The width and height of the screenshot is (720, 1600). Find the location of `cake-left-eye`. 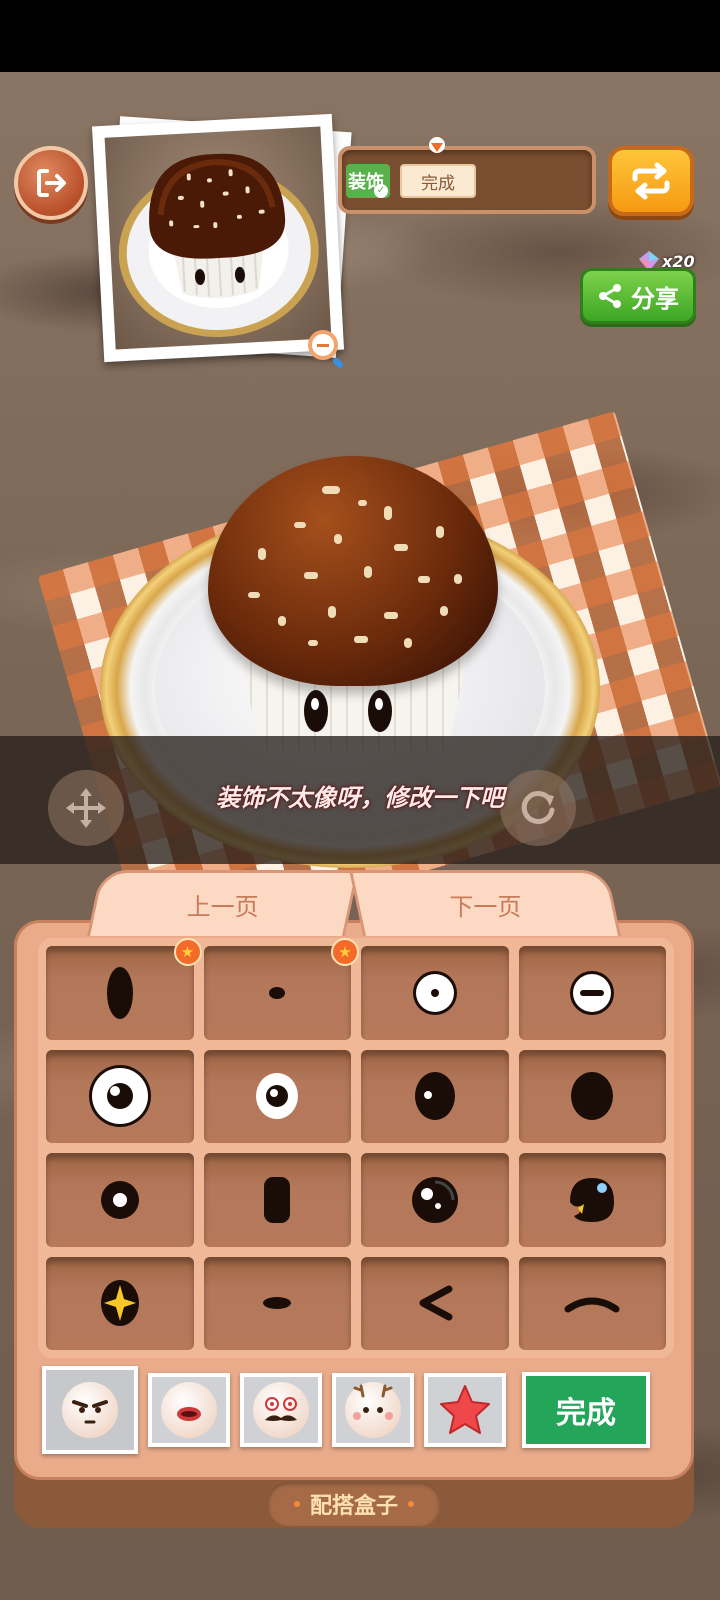

cake-left-eye is located at coordinates (316, 711).